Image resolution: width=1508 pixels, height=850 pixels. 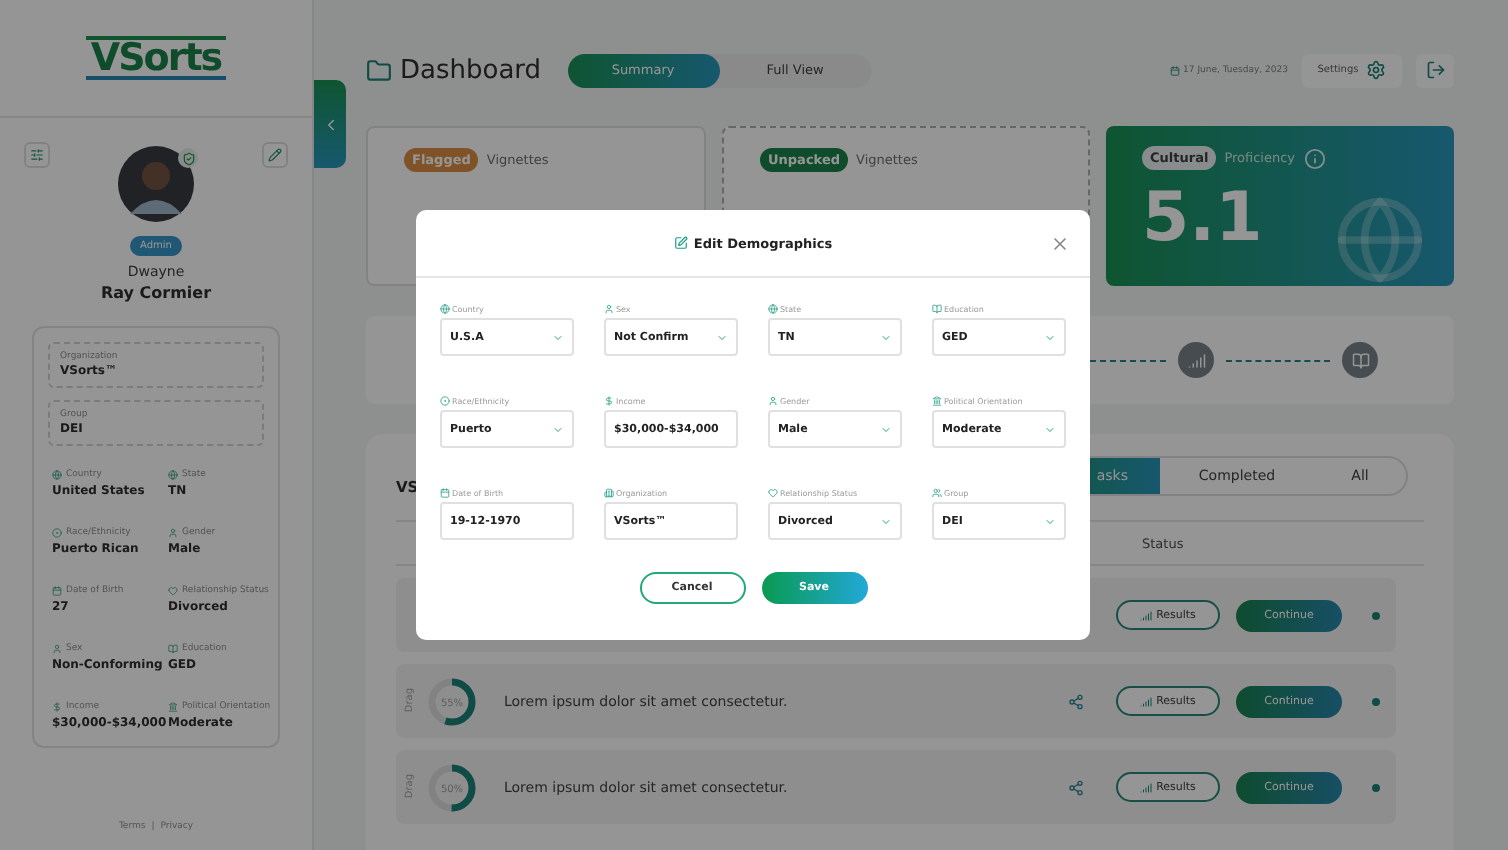 I want to click on collapse-button, so click(x=330, y=124).